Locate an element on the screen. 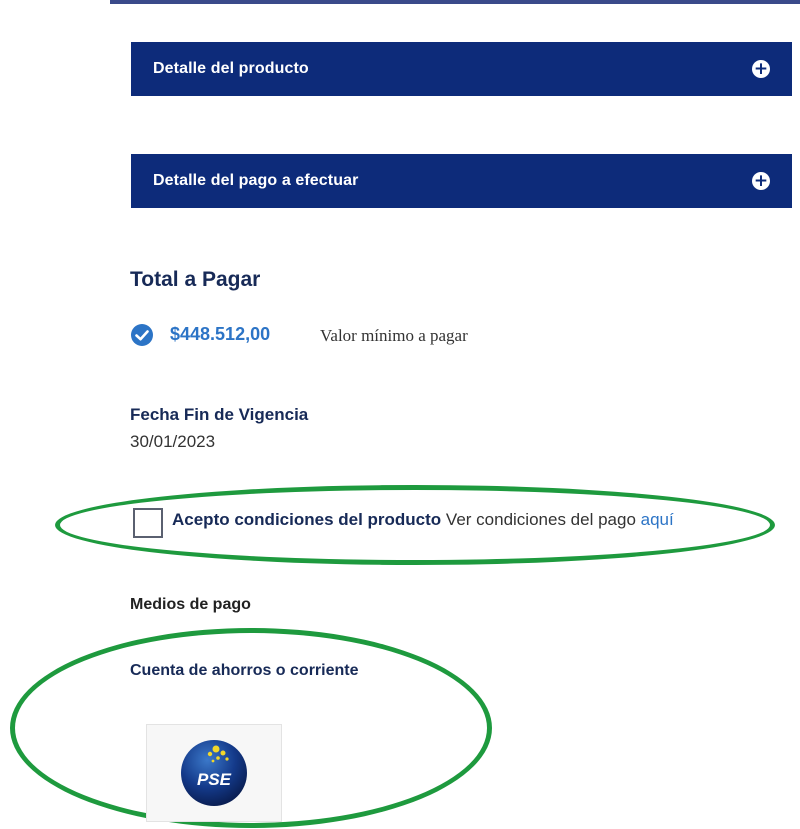 The height and width of the screenshot is (829, 800). accordion-product-detail-title: Detalle del producto is located at coordinates (231, 68).